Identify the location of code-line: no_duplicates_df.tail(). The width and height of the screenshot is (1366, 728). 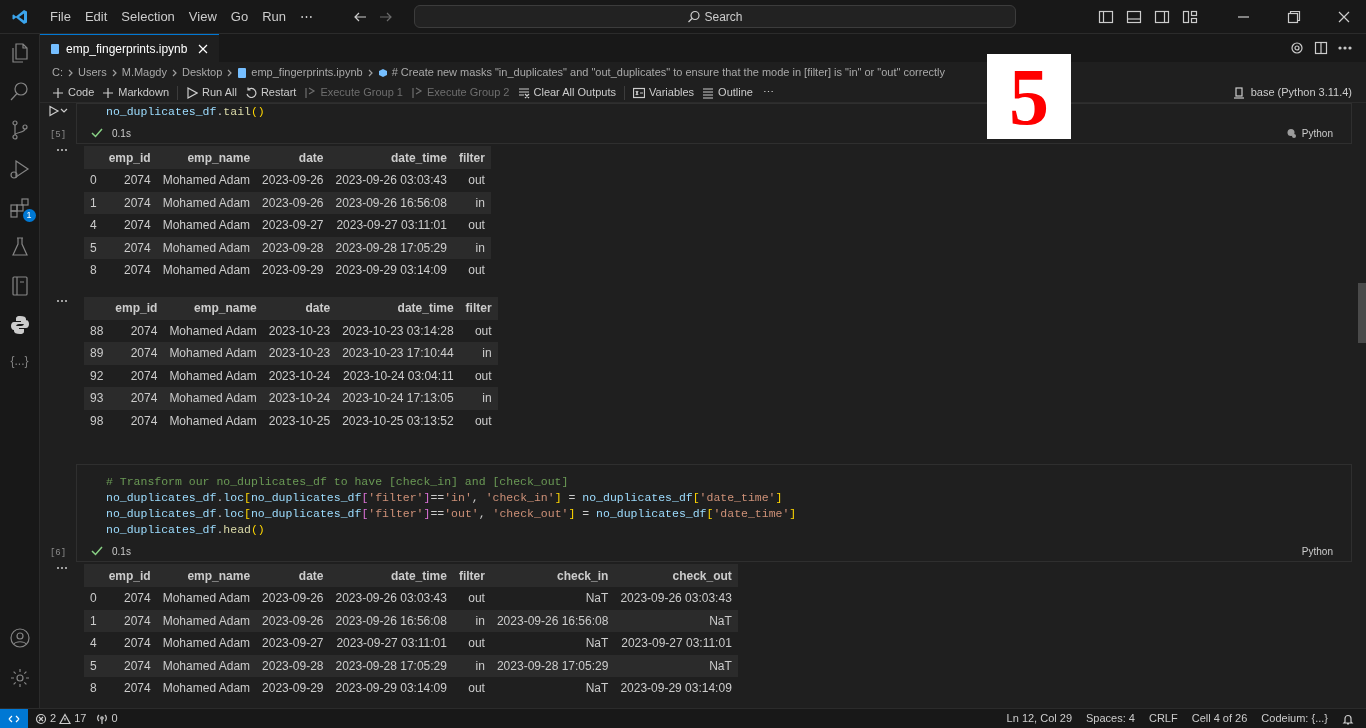
(186, 112).